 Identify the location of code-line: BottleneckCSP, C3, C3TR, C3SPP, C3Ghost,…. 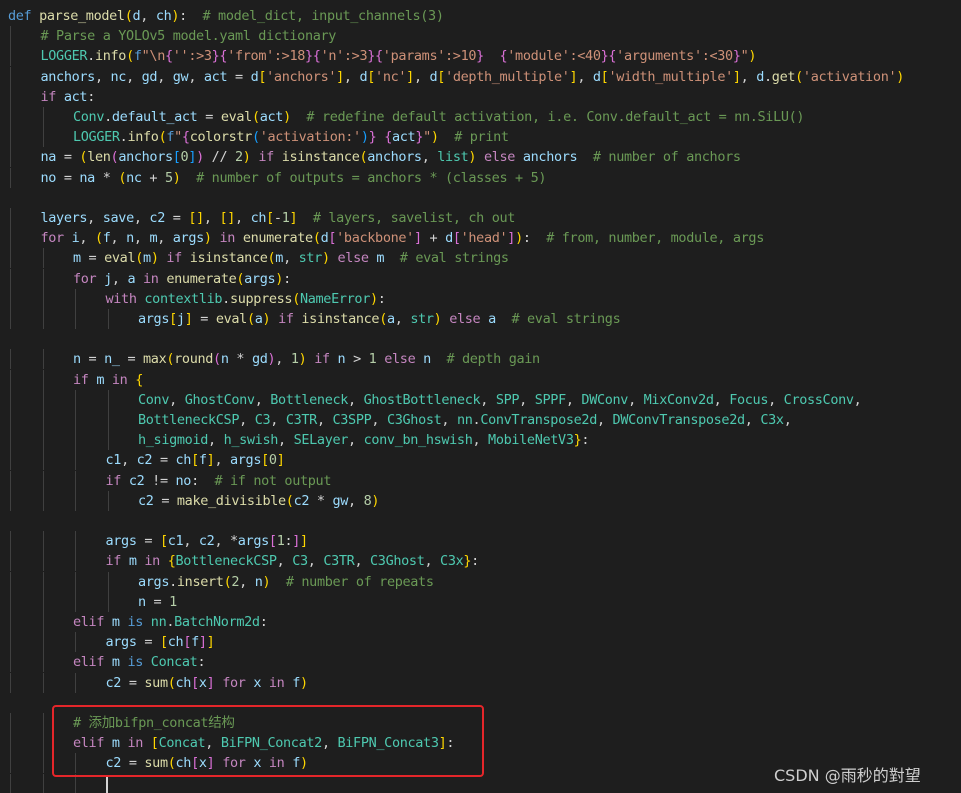
(465, 420).